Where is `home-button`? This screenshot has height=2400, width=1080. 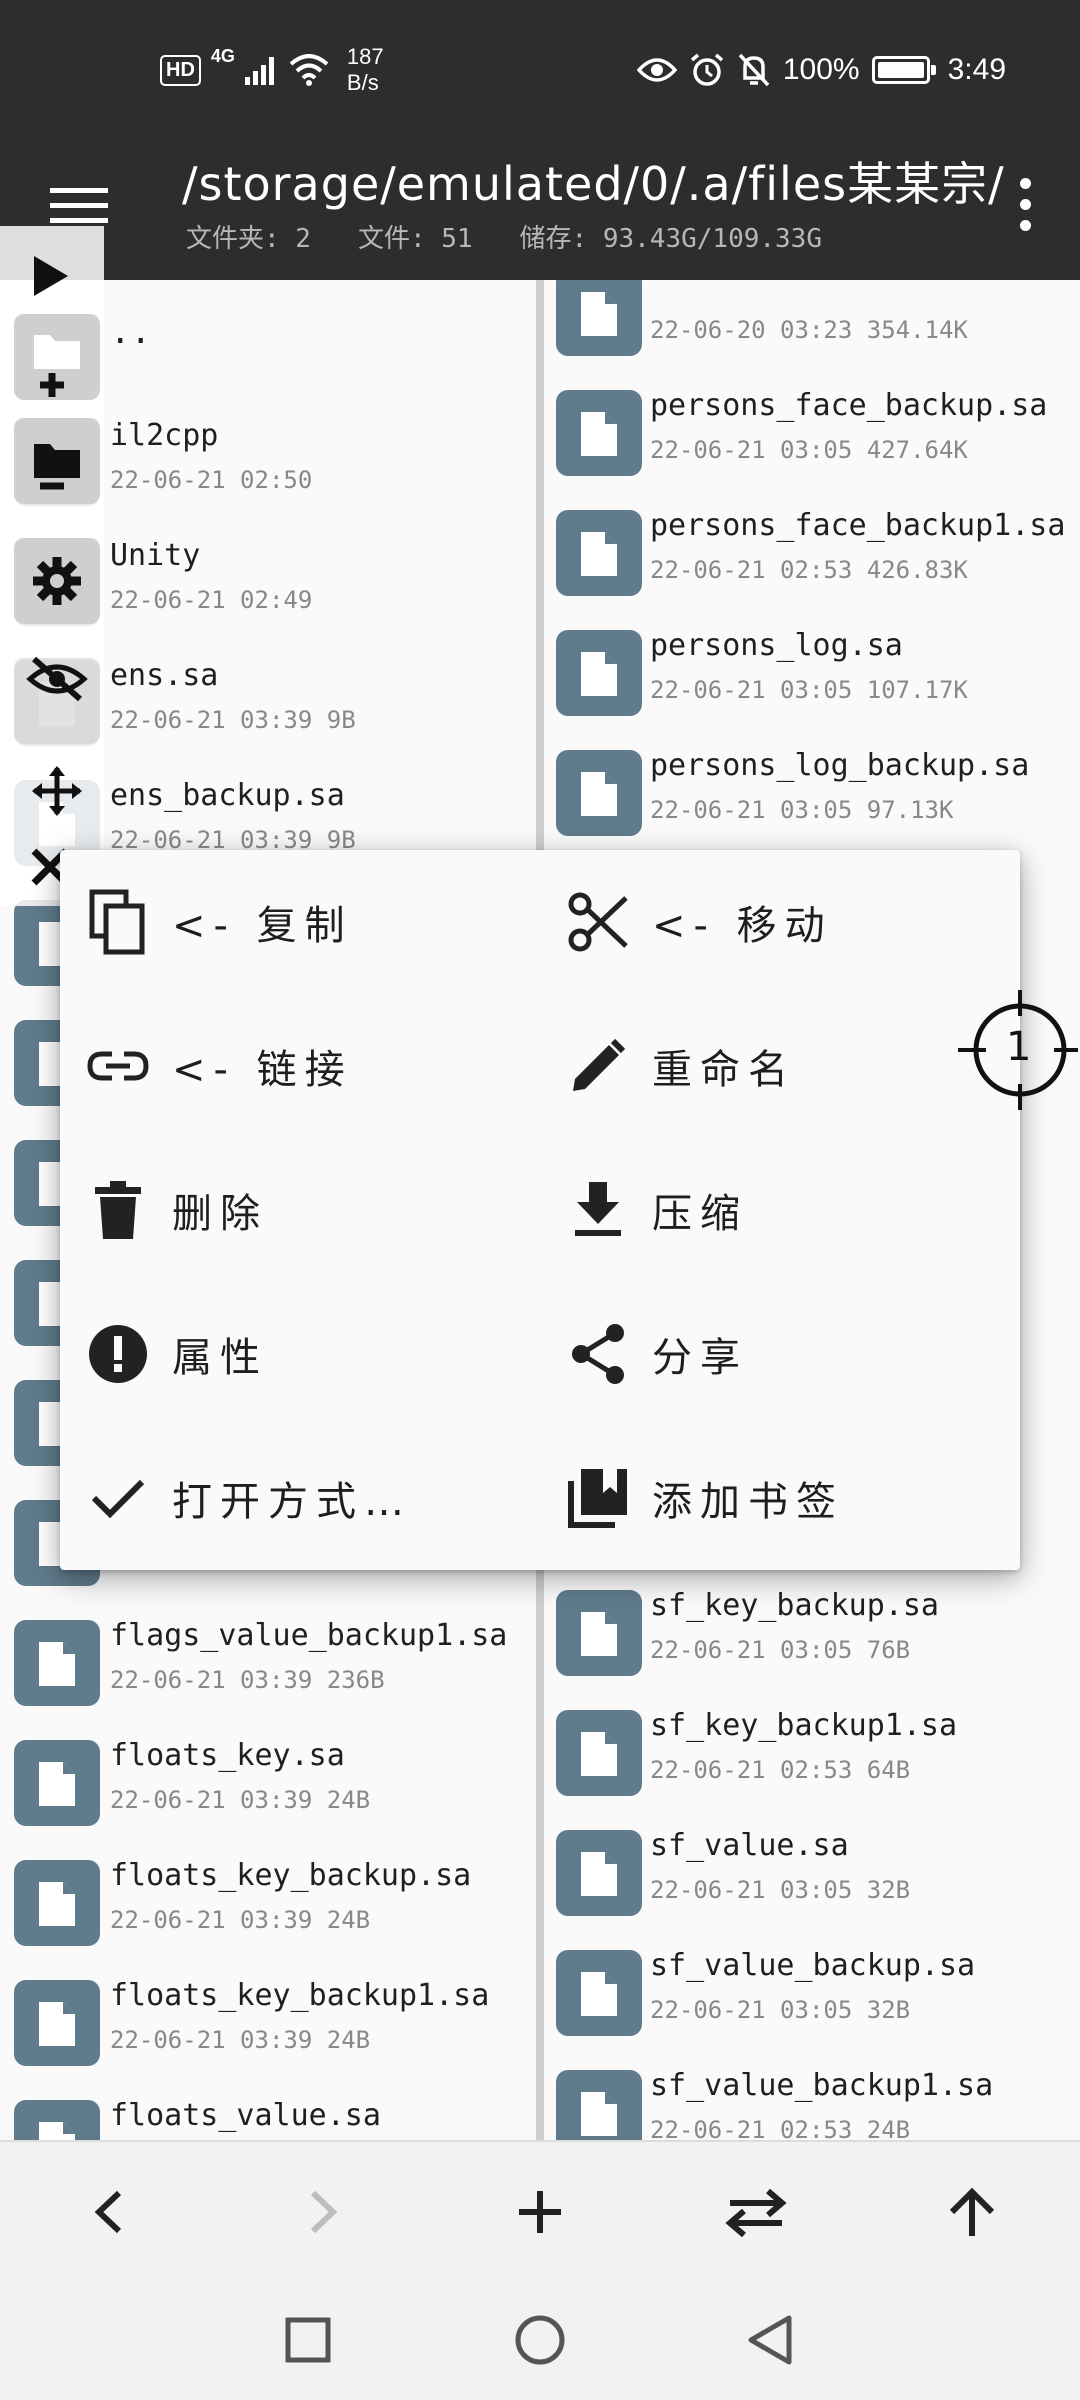
home-button is located at coordinates (540, 2340).